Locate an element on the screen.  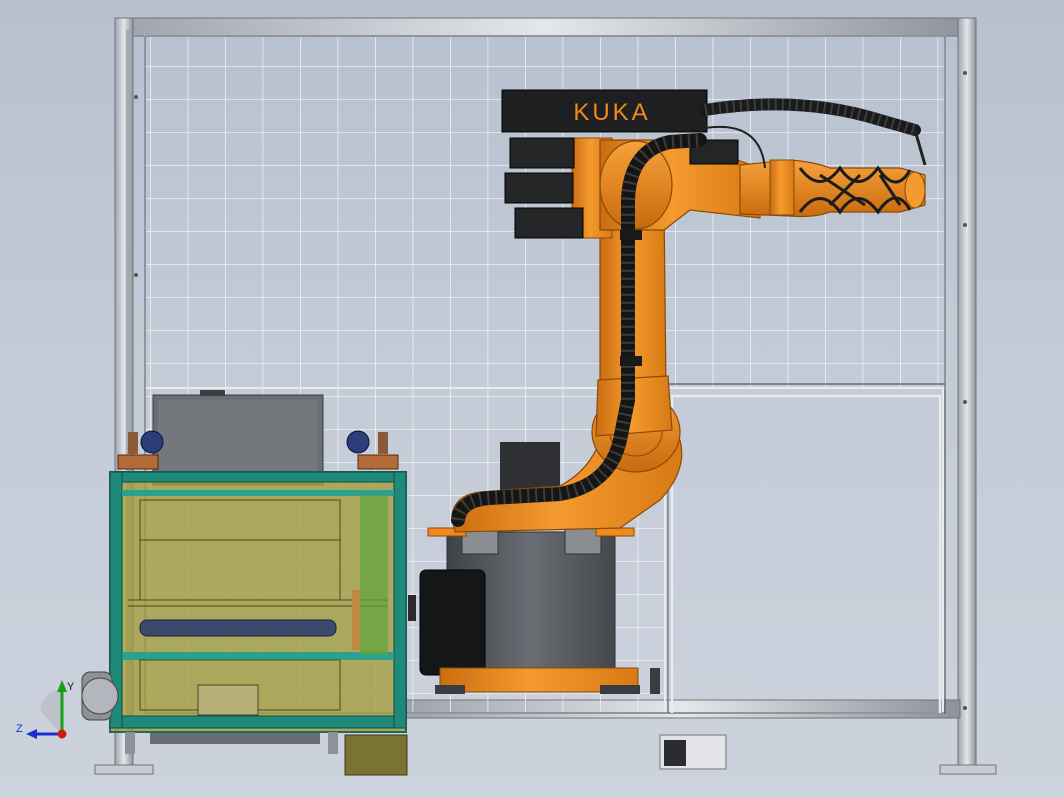
tooling-cabinet is located at coordinates (248, 603).